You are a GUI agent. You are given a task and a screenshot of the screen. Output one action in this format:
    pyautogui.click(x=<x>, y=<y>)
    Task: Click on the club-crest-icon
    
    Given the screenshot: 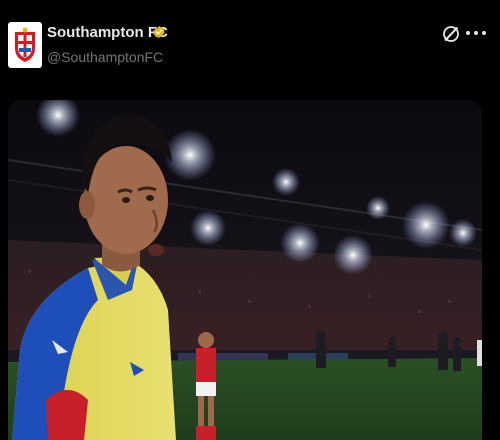 What is the action you would take?
    pyautogui.click(x=25, y=44)
    